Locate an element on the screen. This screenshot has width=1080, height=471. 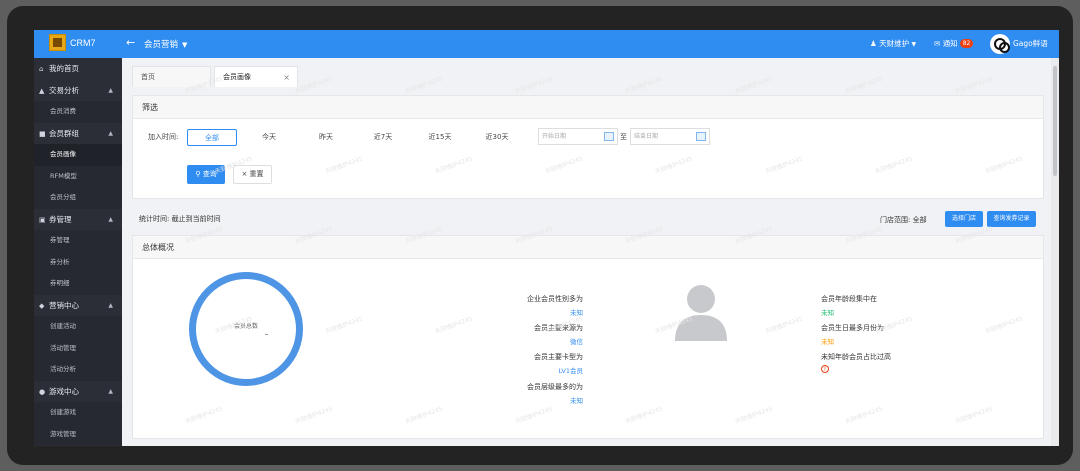
sidebar-group-label: 会员群组 is located at coordinates (64, 133).